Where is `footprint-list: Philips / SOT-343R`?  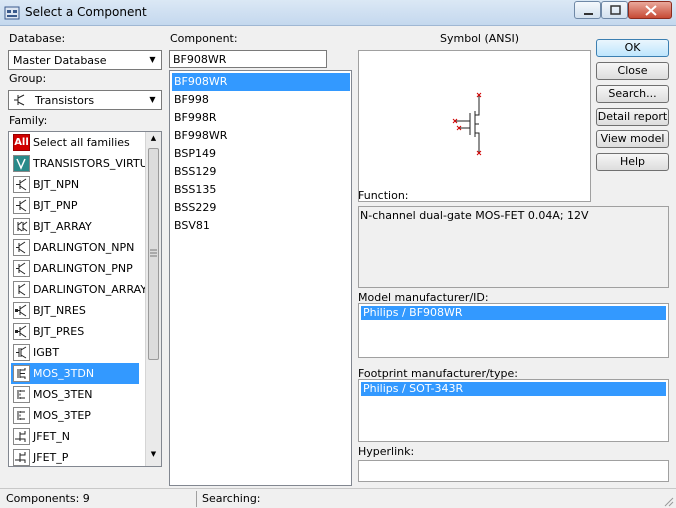
footprint-list: Philips / SOT-343R is located at coordinates (513, 410).